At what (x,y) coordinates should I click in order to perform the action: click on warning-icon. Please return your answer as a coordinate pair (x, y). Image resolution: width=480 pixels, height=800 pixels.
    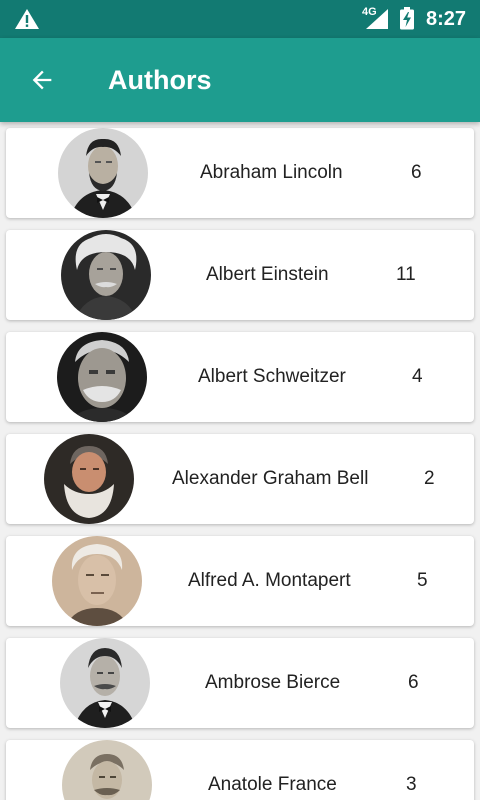
    Looking at the image, I should click on (27, 19).